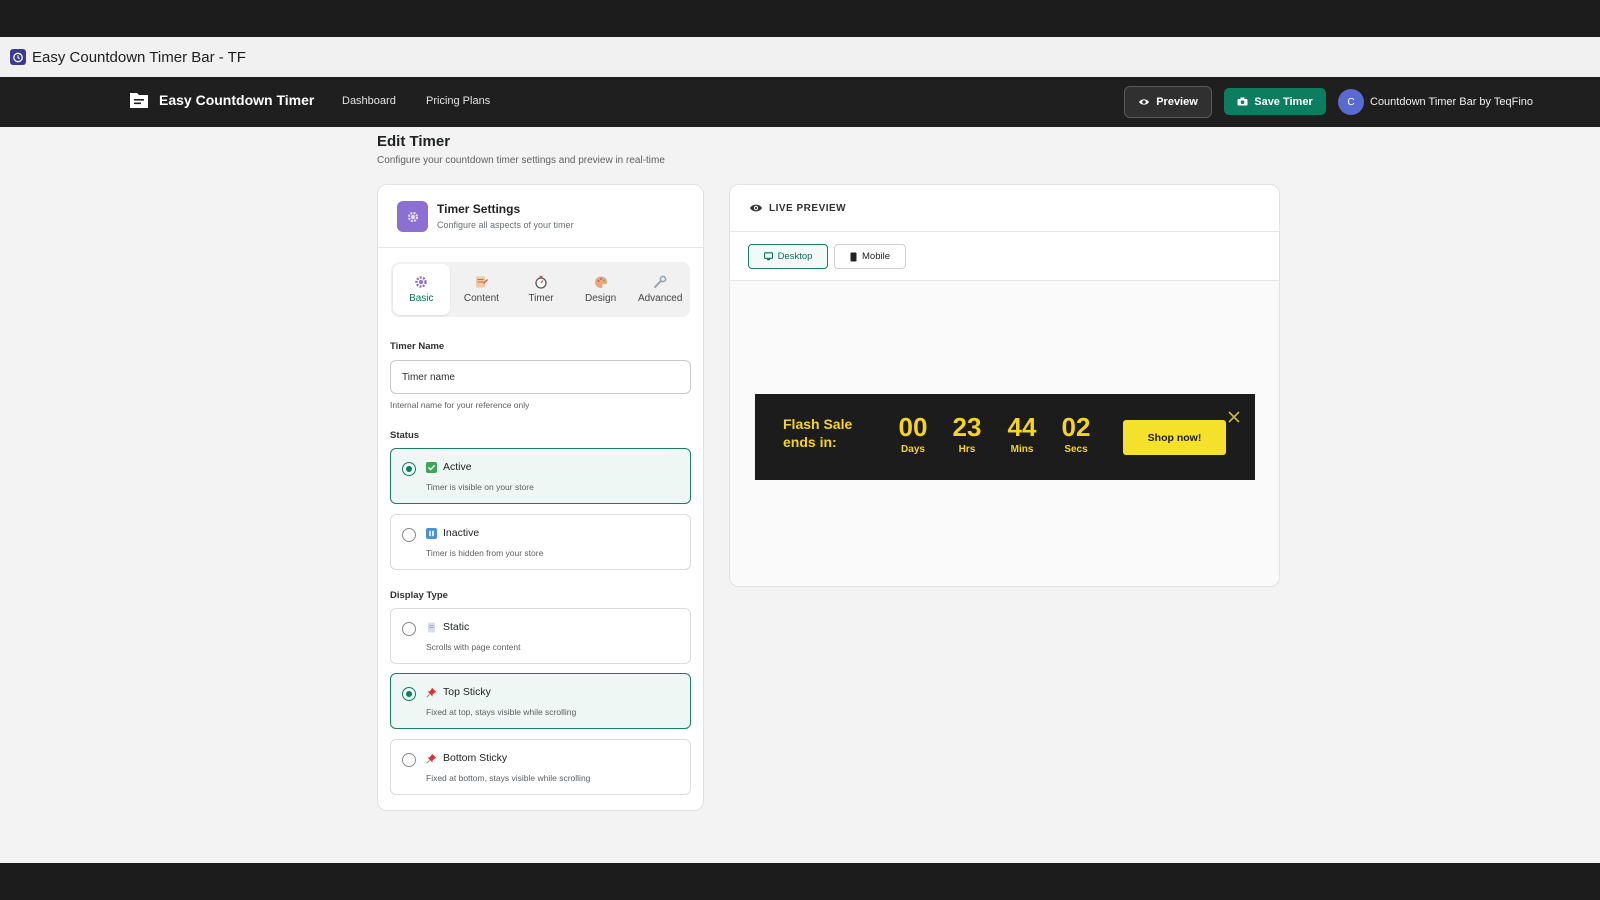 The width and height of the screenshot is (1600, 900). Describe the element at coordinates (810, 442) in the screenshot. I see `headline-line-2: ends in:` at that location.